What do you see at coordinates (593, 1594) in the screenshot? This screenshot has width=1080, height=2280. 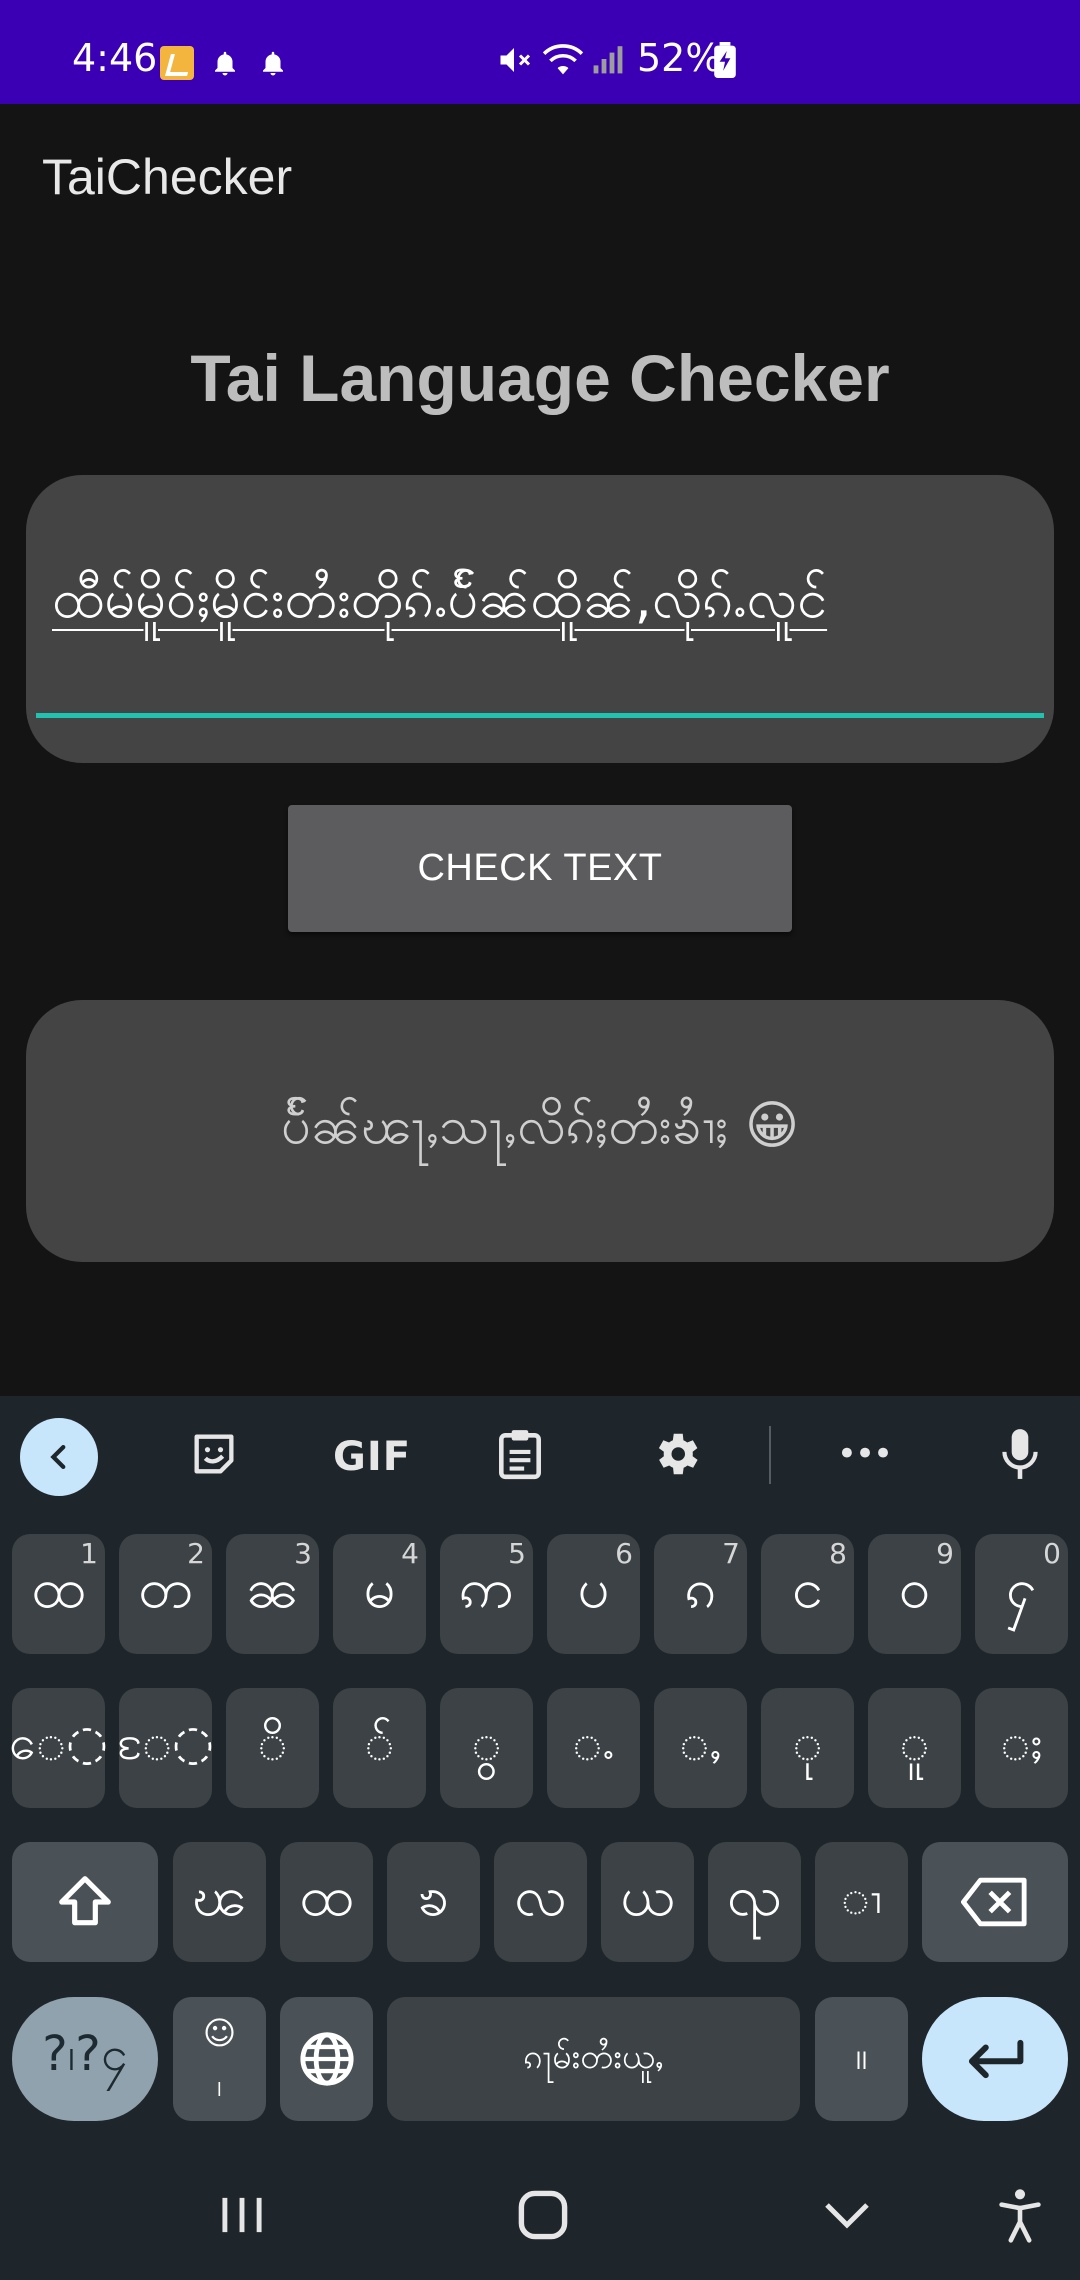 I see `key-6: ပ6` at bounding box center [593, 1594].